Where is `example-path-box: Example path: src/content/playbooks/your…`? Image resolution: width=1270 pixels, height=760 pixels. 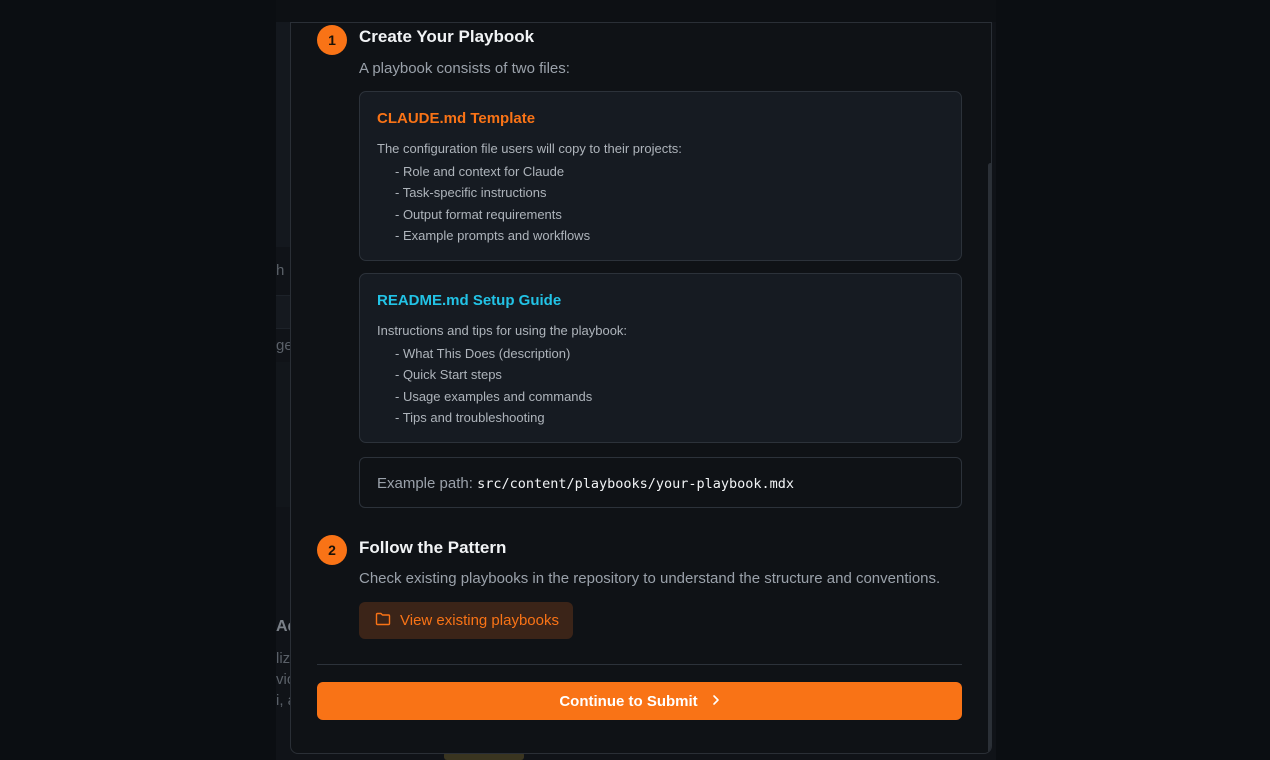 example-path-box: Example path: src/content/playbooks/your… is located at coordinates (660, 482).